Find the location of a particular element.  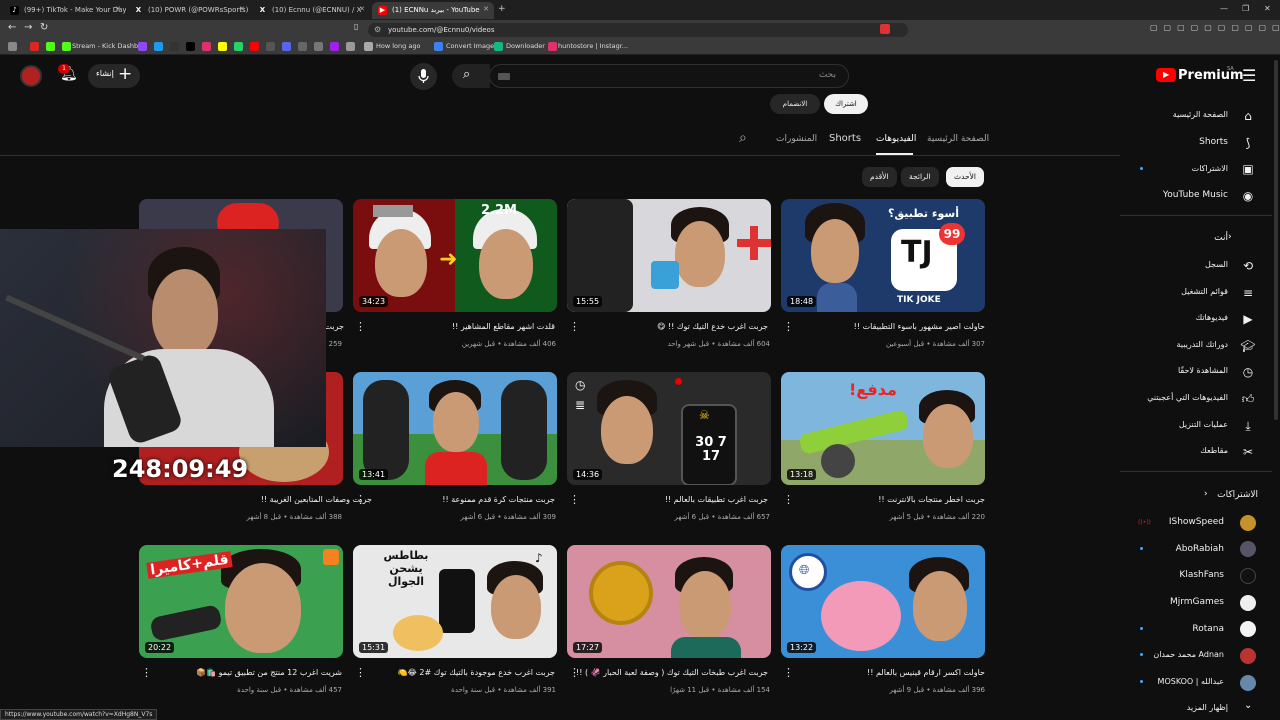

video-thumbnail: 🌐︎ 13:22 is located at coordinates (883, 601).